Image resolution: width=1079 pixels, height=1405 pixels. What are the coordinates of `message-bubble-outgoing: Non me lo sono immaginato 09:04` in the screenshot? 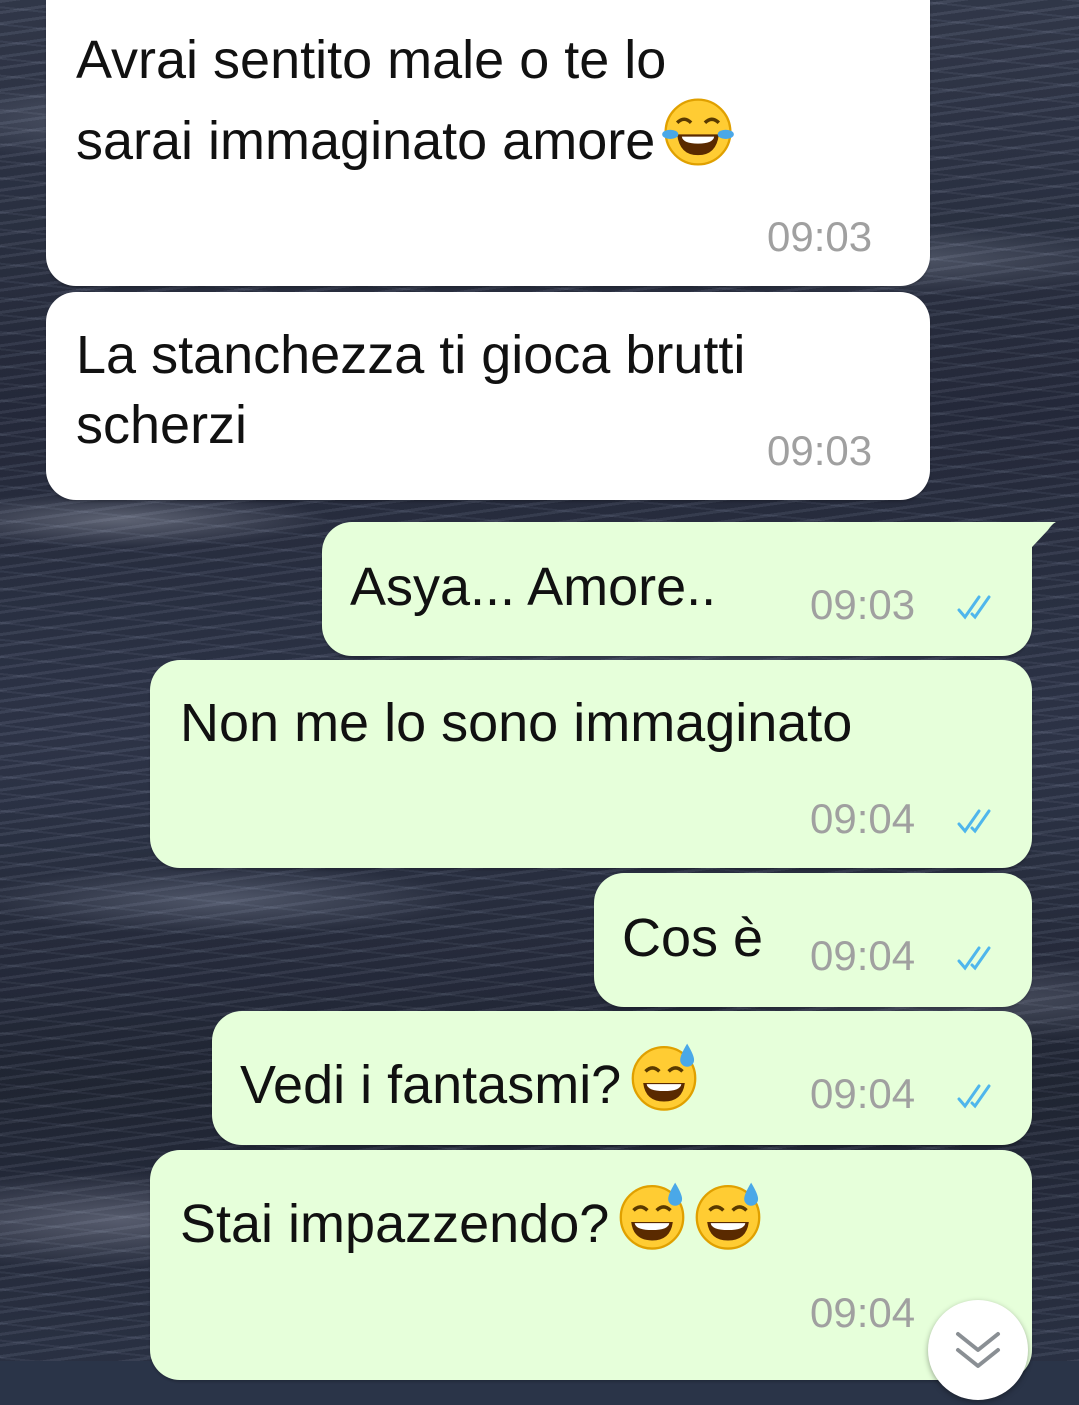 It's located at (591, 764).